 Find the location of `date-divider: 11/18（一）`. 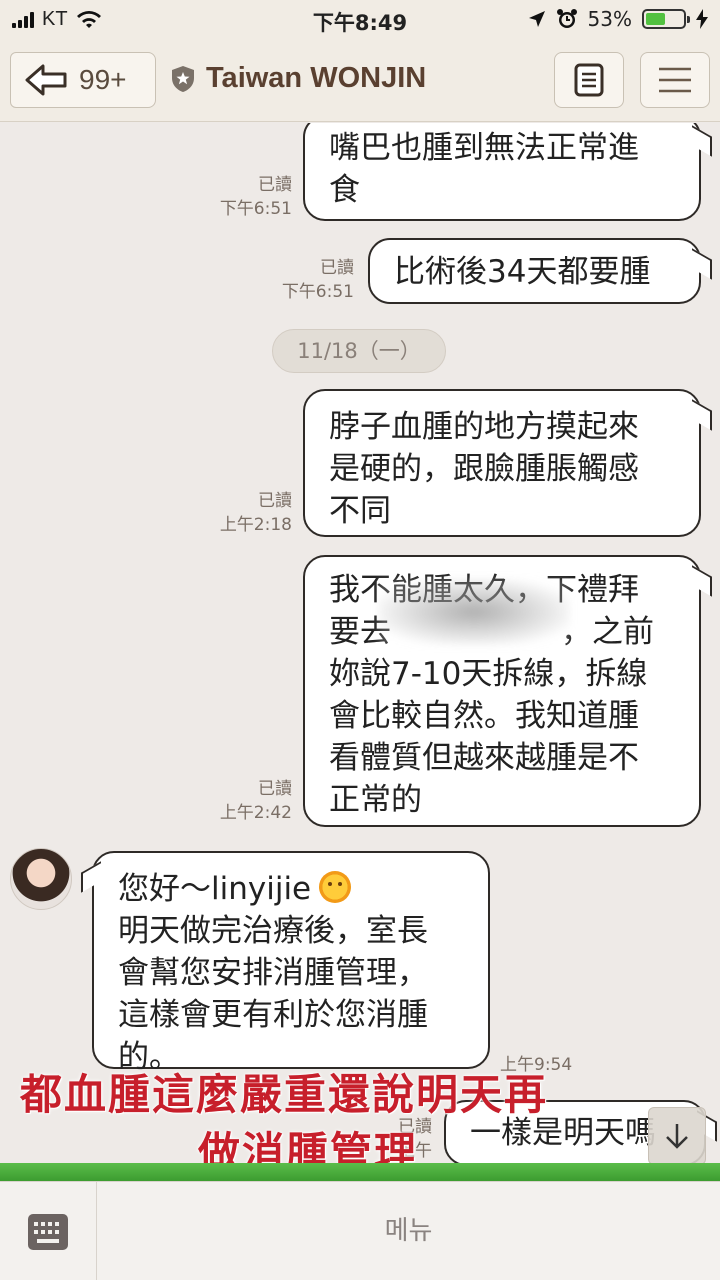

date-divider: 11/18（一） is located at coordinates (359, 351).